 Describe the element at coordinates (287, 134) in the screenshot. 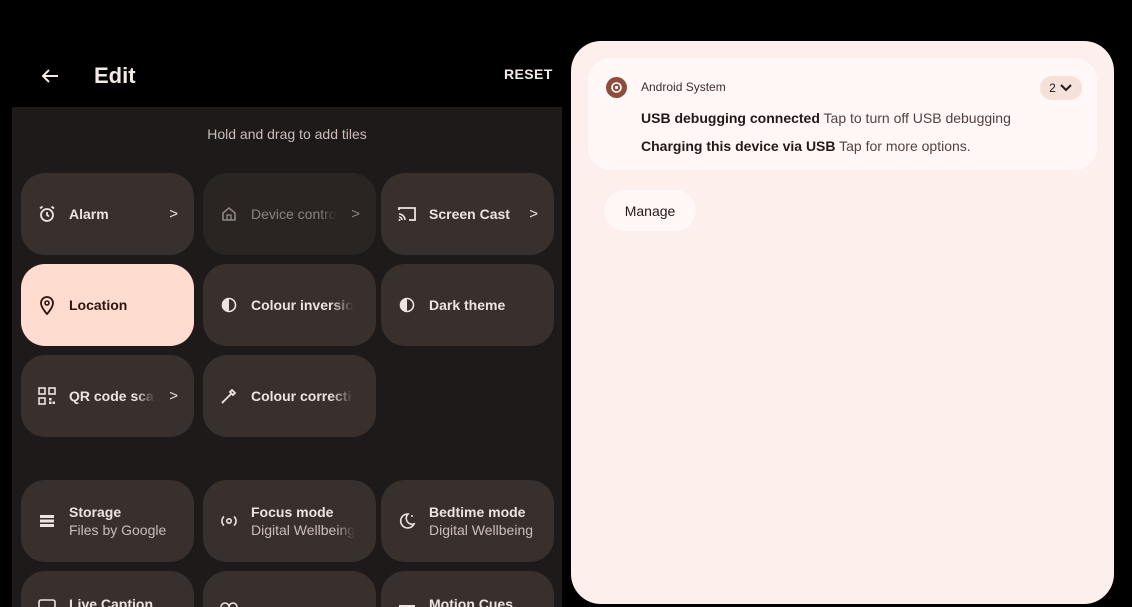

I see `drag-hint: Hold and drag to add tiles` at that location.